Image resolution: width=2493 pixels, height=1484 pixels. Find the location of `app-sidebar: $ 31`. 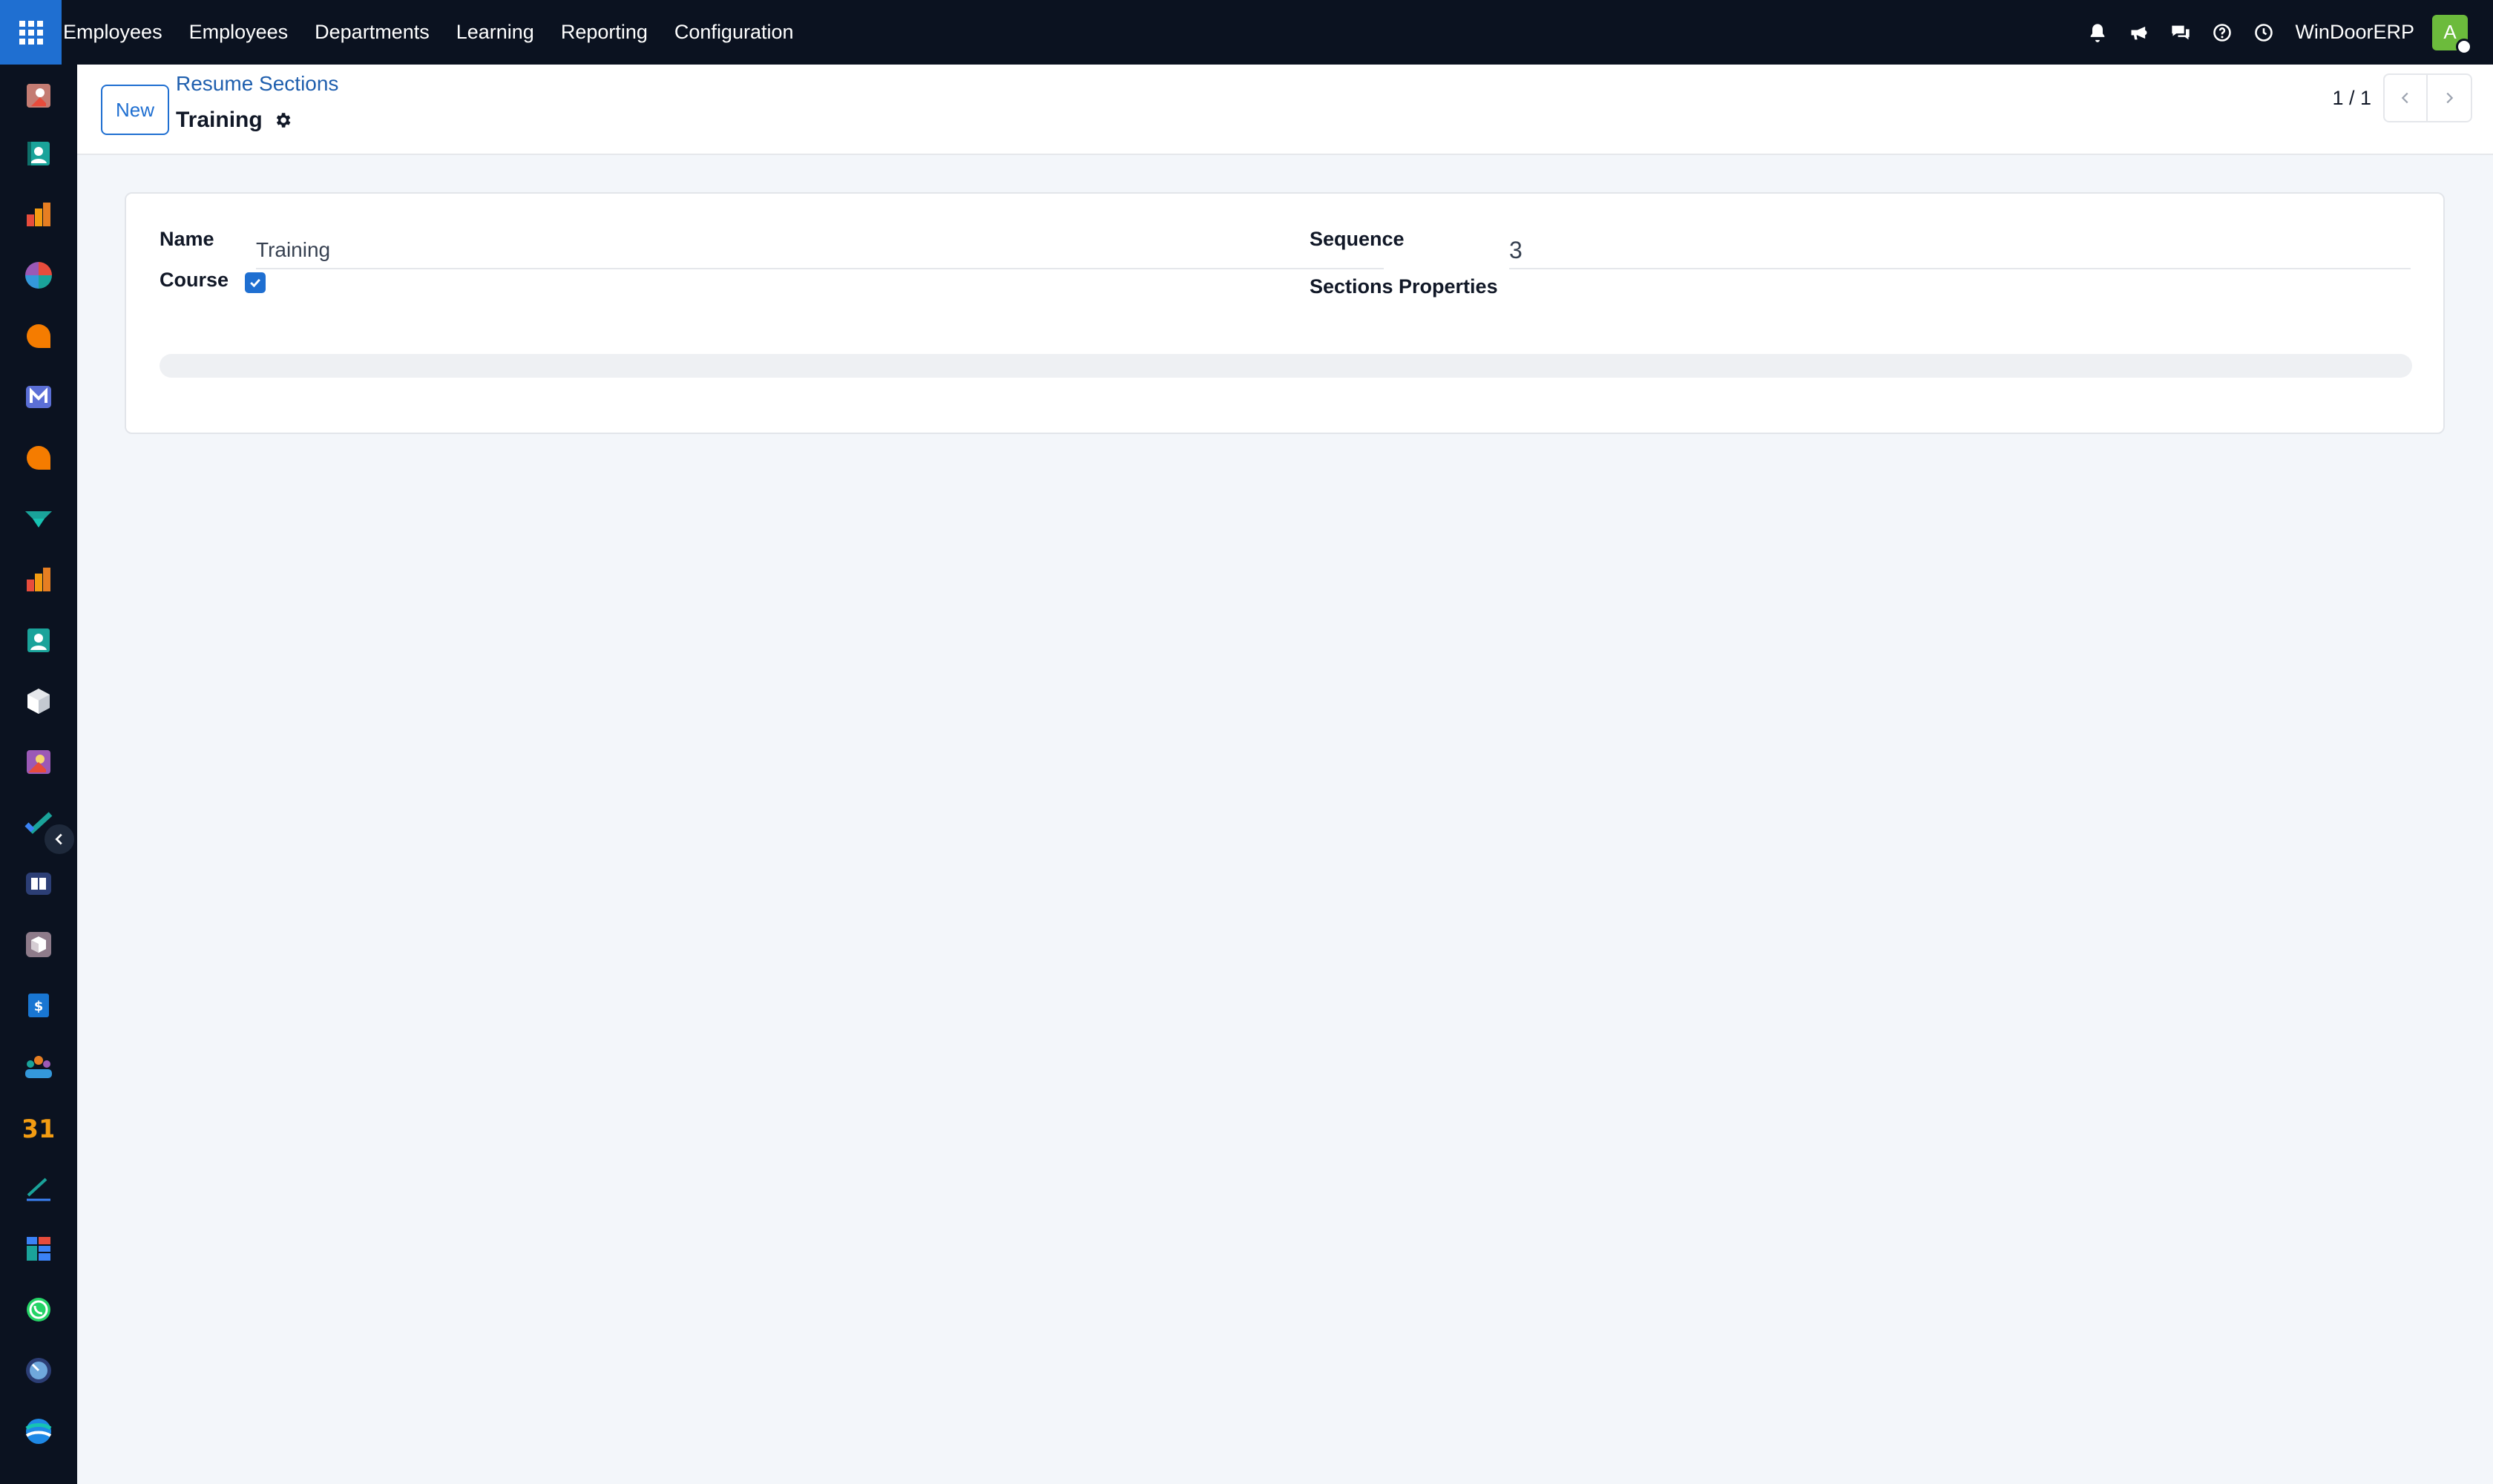

app-sidebar: $ 31 is located at coordinates (38, 774).